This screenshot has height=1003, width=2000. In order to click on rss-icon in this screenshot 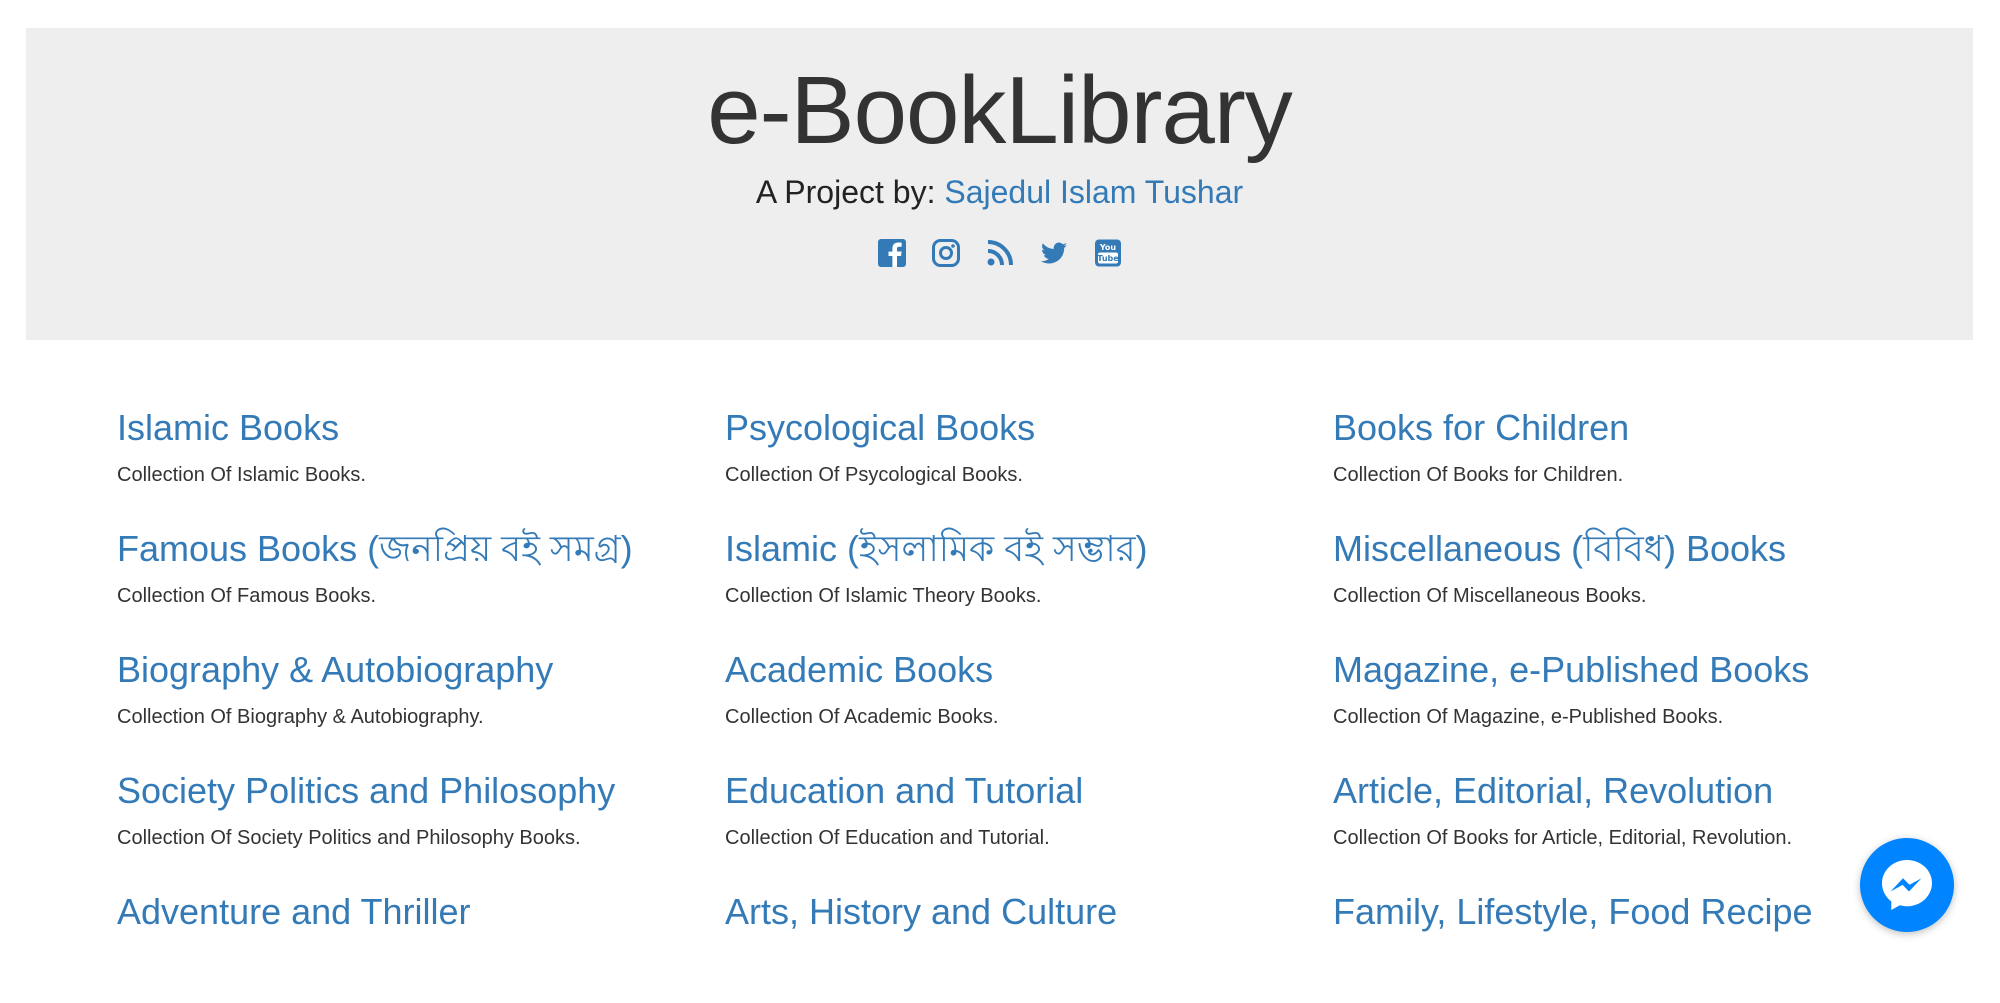, I will do `click(1000, 253)`.